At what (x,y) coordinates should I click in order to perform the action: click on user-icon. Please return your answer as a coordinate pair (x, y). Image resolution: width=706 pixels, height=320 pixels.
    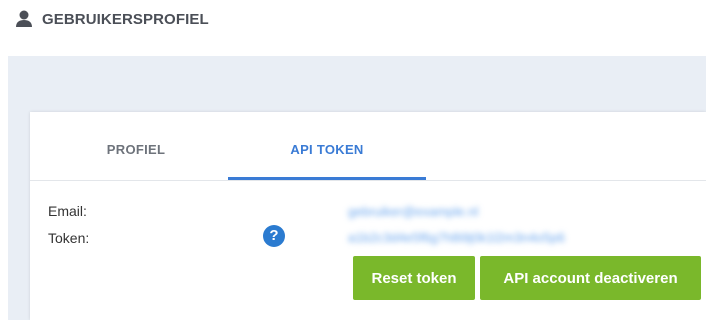
    Looking at the image, I should click on (24, 18).